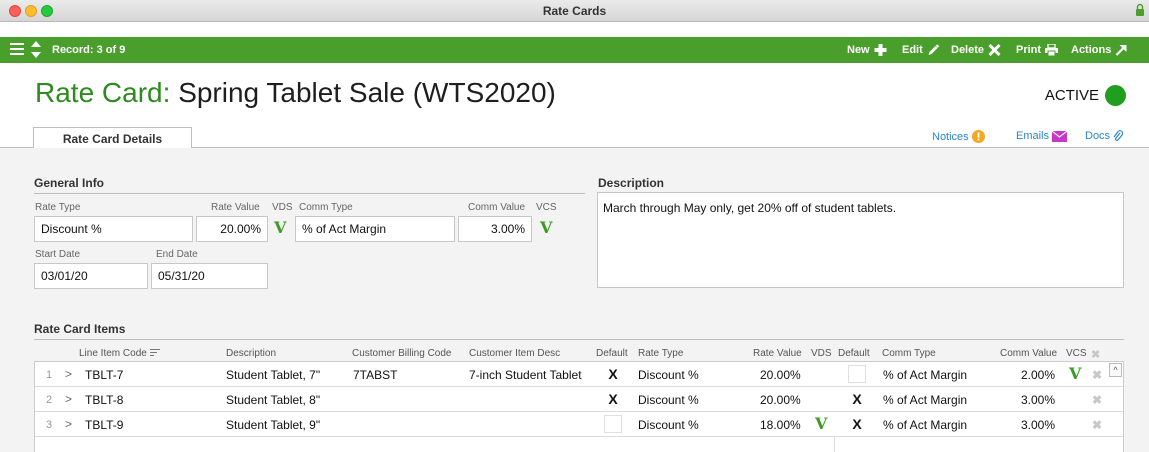  I want to click on edit-button: Edit, so click(921, 50).